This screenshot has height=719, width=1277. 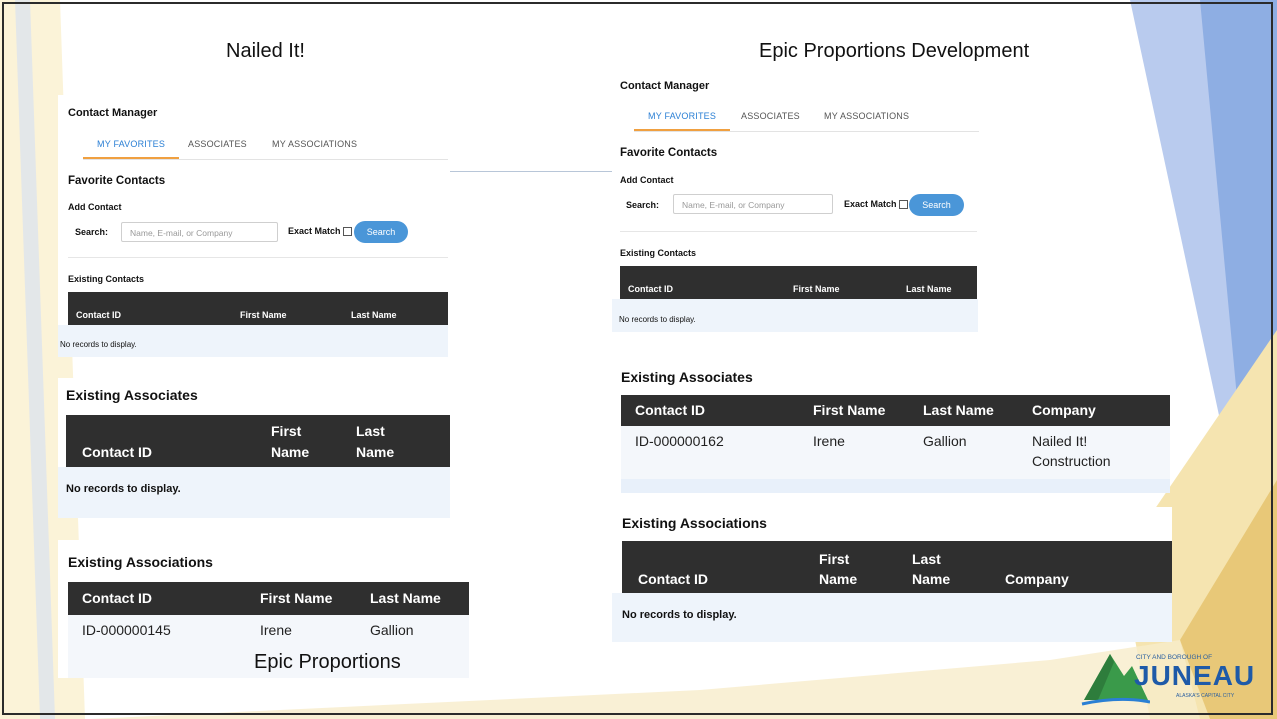 I want to click on logo-tagline: ALASKA'S CAPITAL CITY, so click(x=1205, y=696).